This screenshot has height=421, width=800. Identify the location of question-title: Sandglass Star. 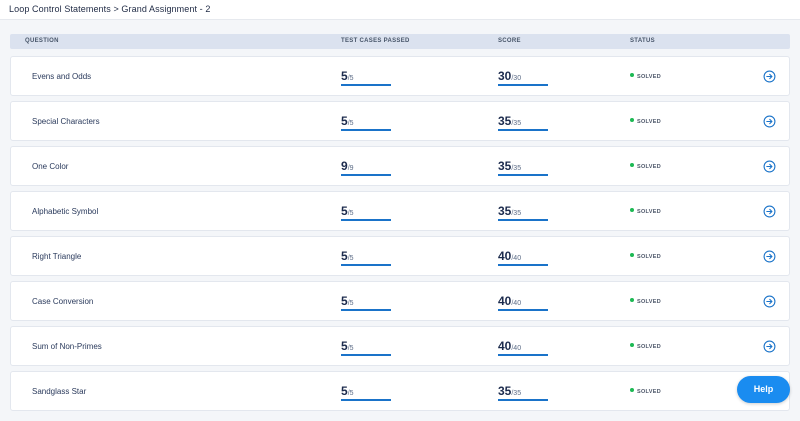
(59, 391).